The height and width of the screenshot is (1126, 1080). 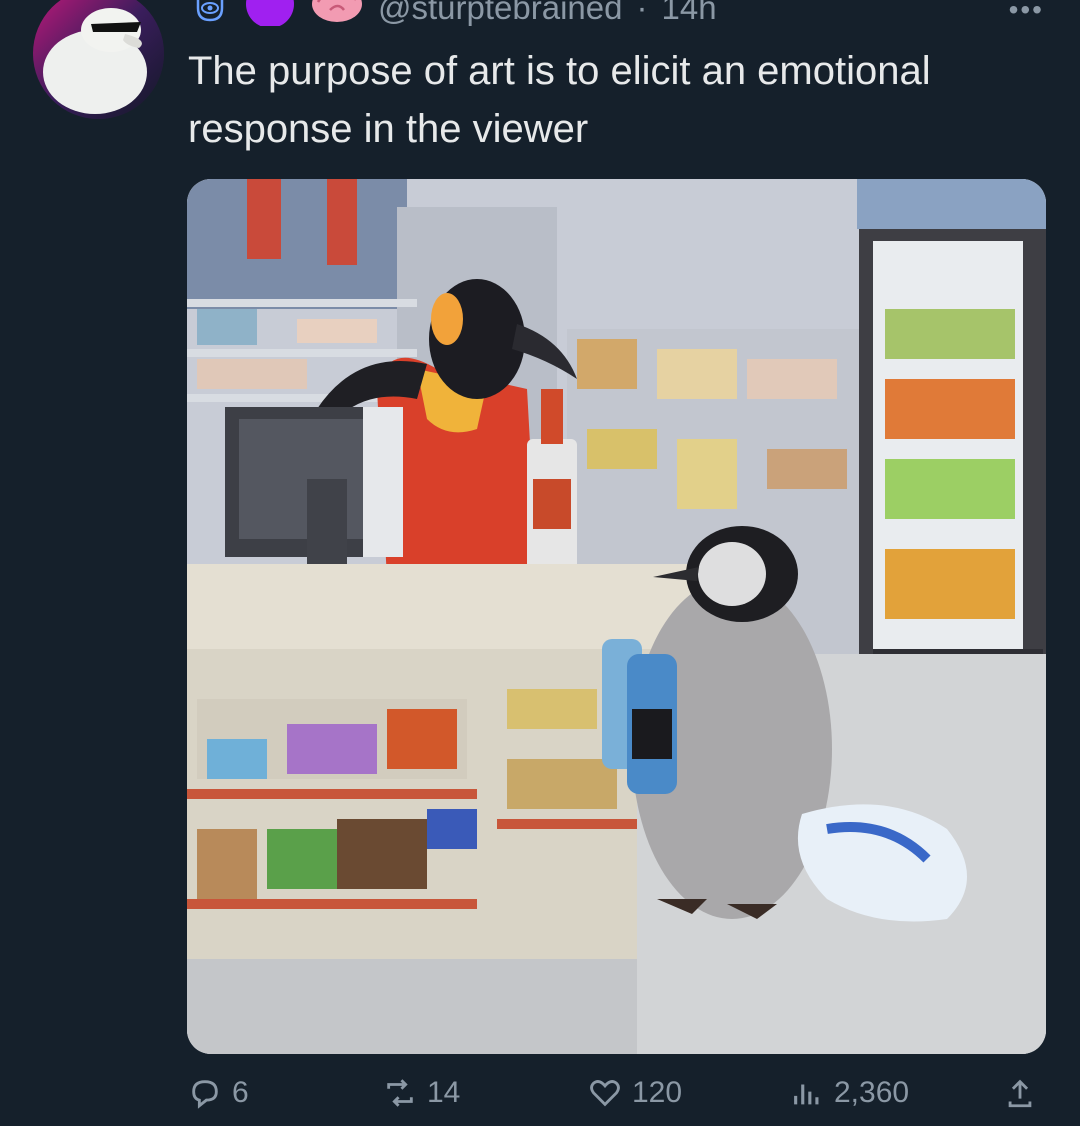 What do you see at coordinates (98, 59) in the screenshot?
I see `avatar` at bounding box center [98, 59].